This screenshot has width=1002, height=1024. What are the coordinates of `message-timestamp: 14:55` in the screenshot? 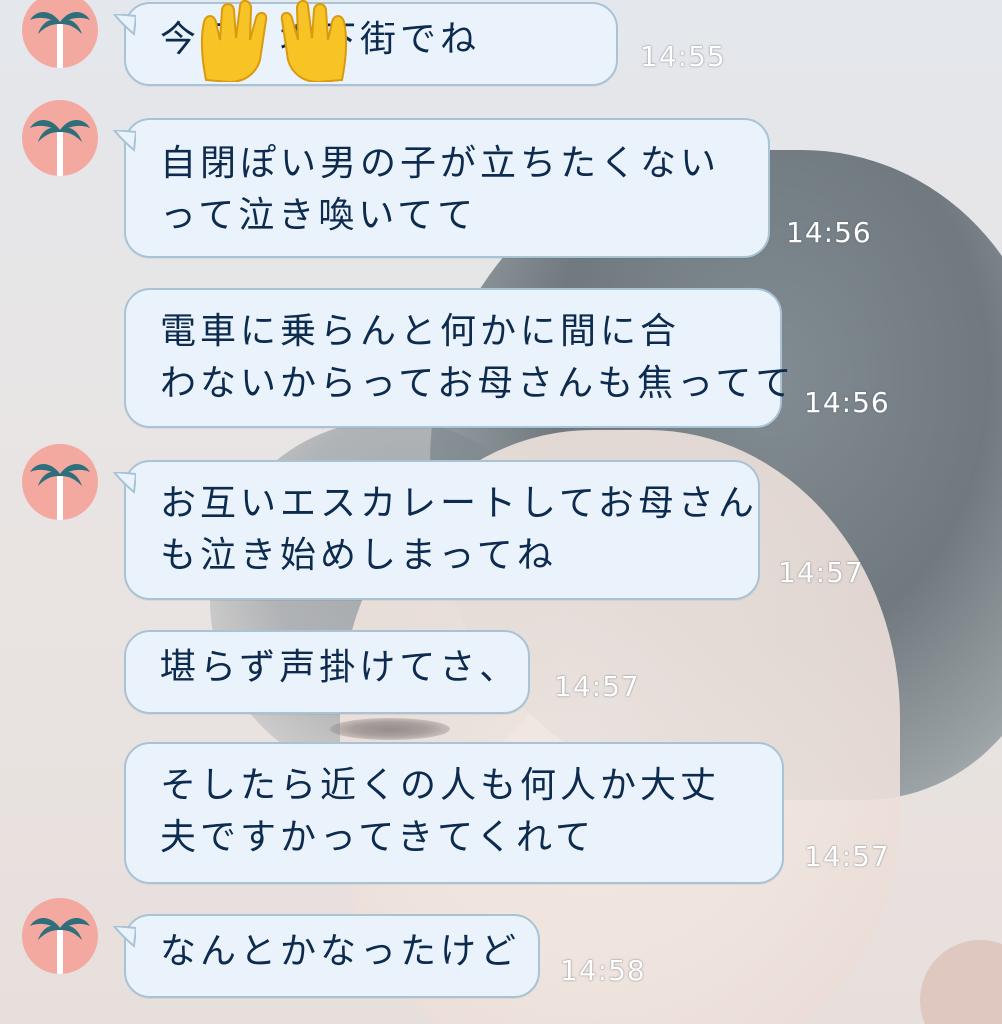 It's located at (683, 56).